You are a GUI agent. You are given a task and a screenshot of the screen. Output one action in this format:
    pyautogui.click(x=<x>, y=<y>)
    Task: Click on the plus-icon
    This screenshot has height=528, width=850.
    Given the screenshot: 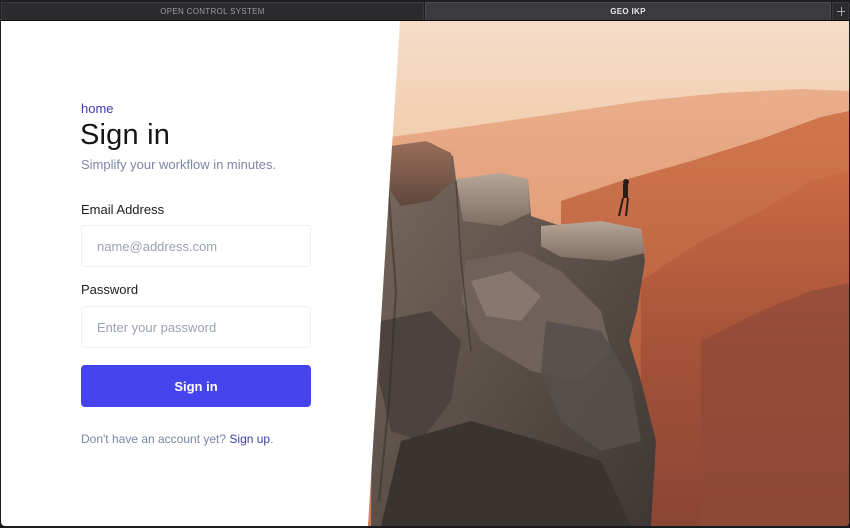 What is the action you would take?
    pyautogui.click(x=840, y=11)
    